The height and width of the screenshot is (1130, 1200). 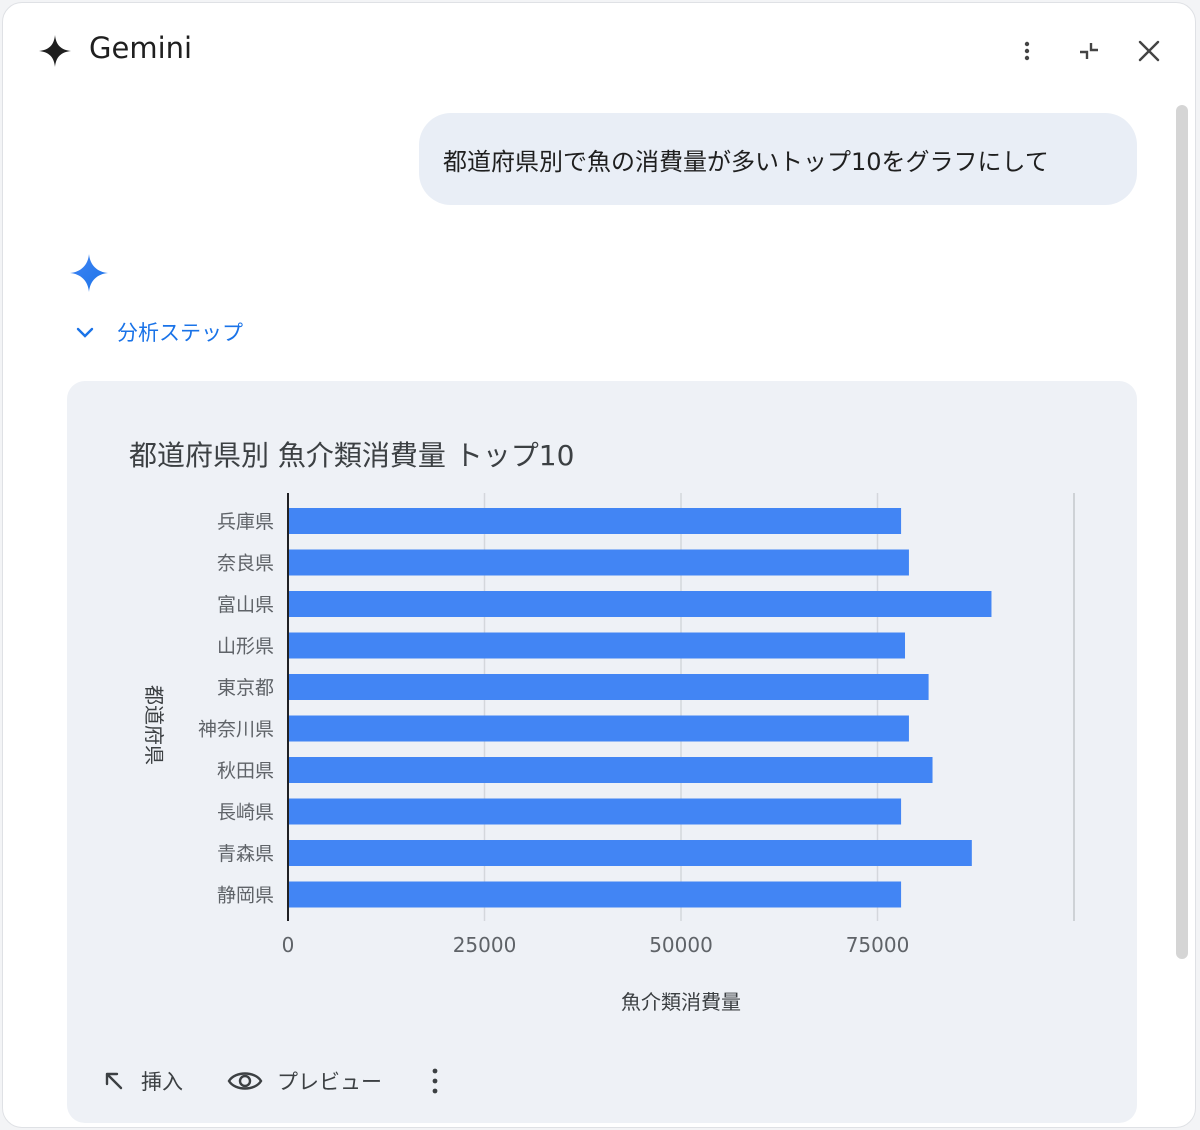 I want to click on chevron-down-icon, so click(x=85, y=332).